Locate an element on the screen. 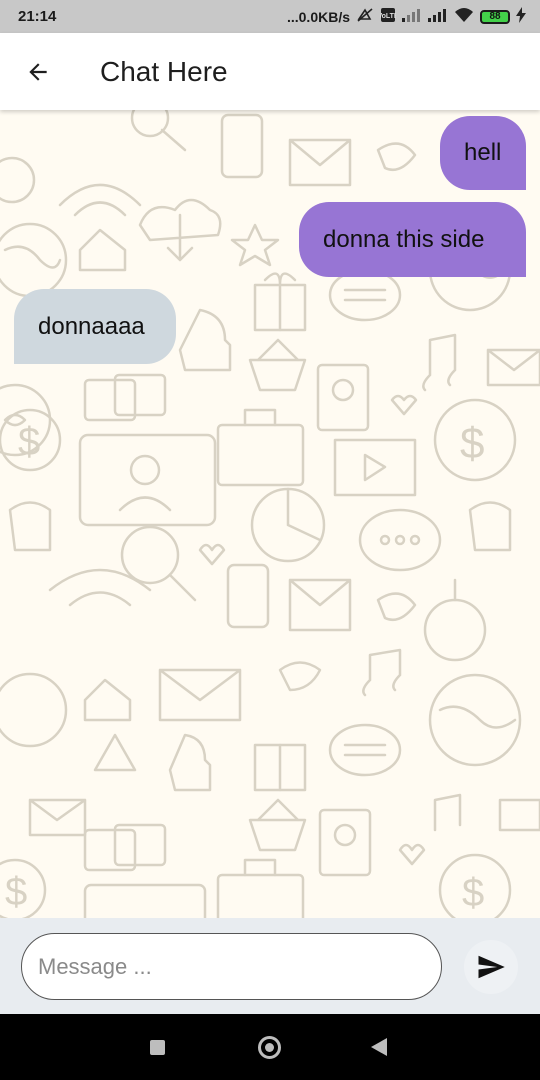  status-bar: 21:14 ...0.0KB/s VoLTE 88 is located at coordinates (270, 16).